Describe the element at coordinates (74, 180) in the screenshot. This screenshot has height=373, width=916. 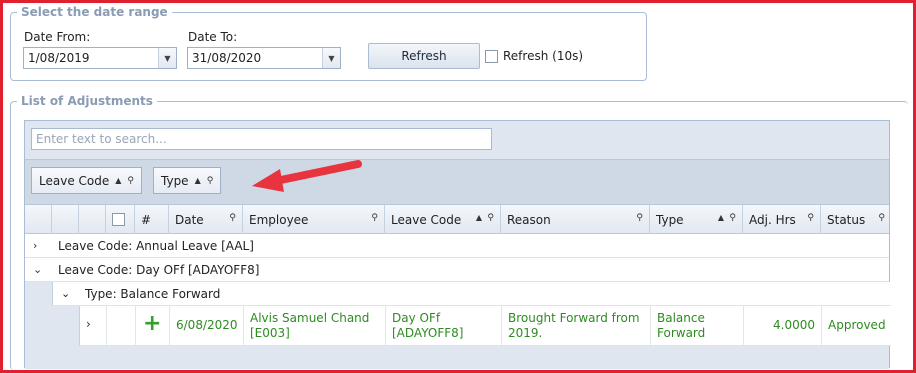
I see `group-chip-label: Leave Code` at that location.